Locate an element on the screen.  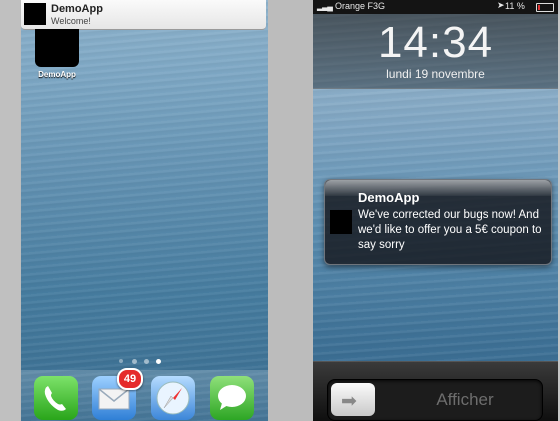
unlock-slider-track: ➡ Afficher is located at coordinates (435, 400).